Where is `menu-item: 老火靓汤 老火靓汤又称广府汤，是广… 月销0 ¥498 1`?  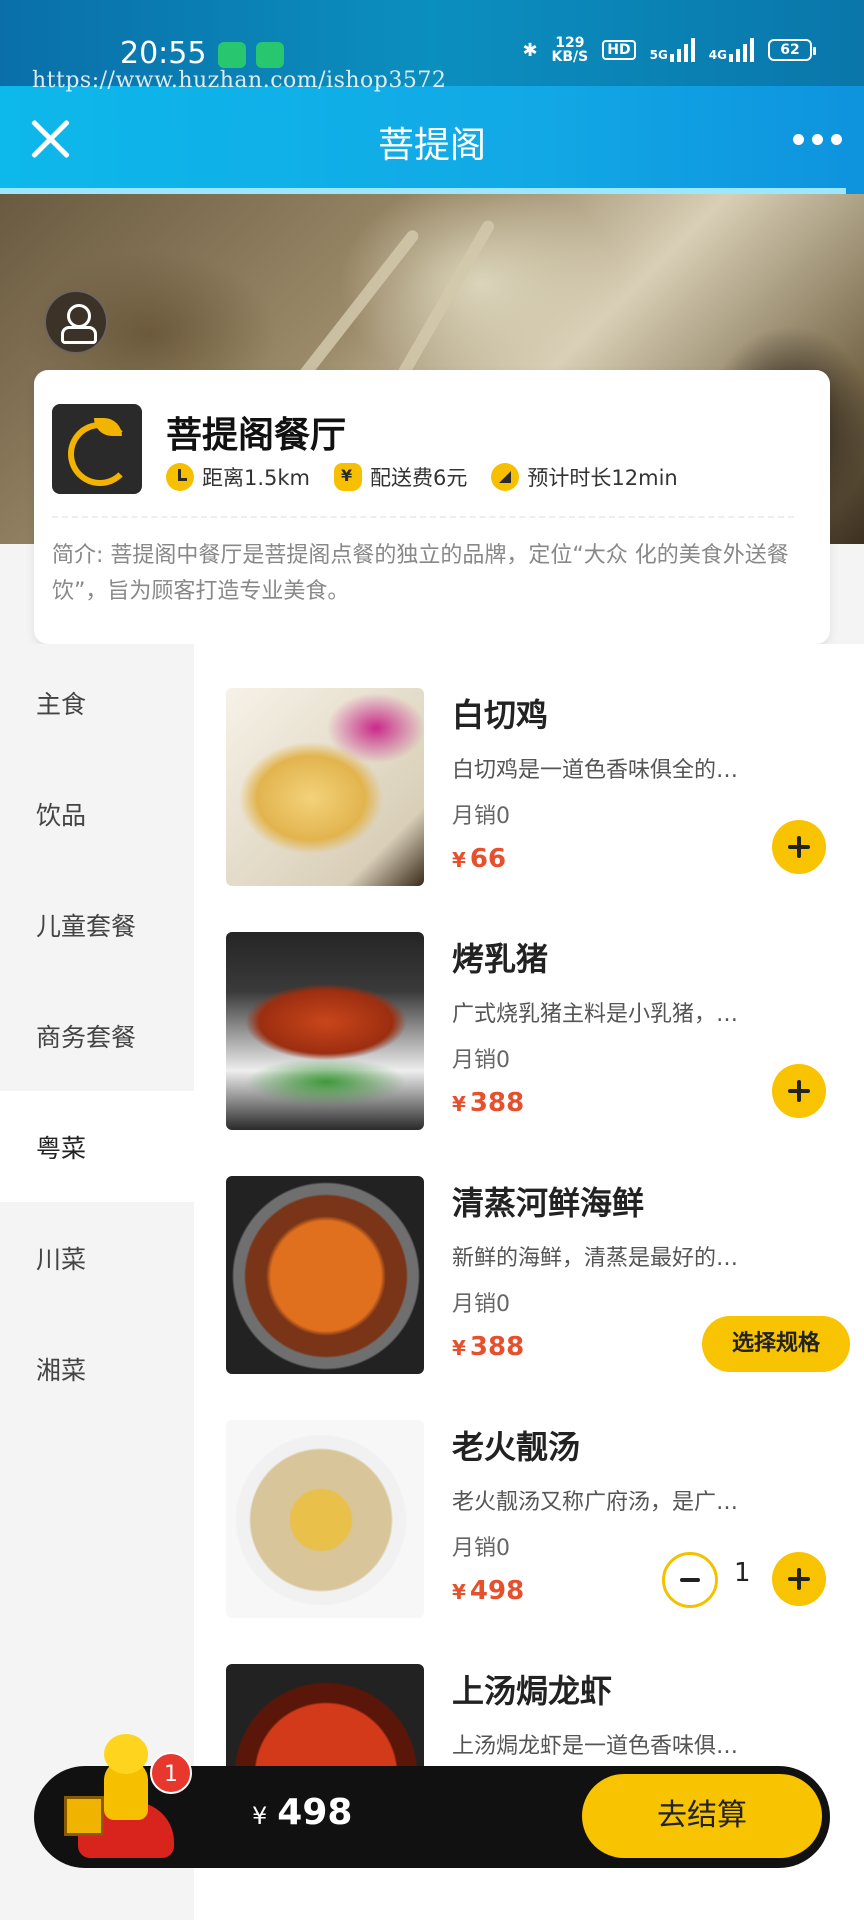
menu-item: 老火靓汤 老火靓汤又称广府汤，是广… 月销0 ¥498 1 is located at coordinates (536, 1520).